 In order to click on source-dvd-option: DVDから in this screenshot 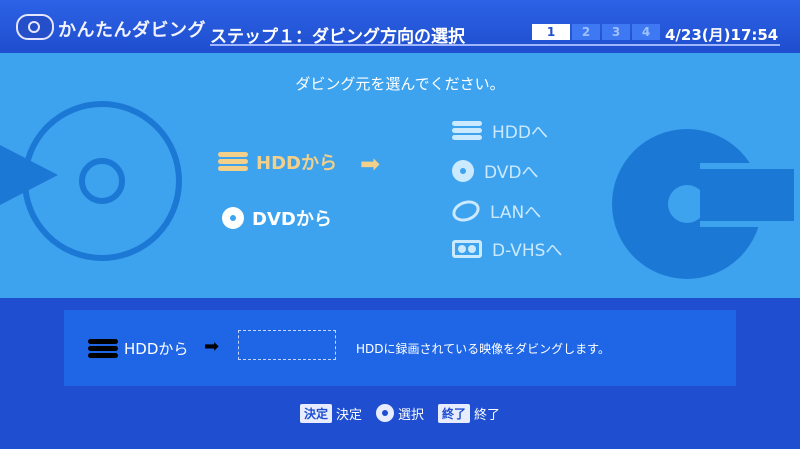, I will do `click(277, 218)`.